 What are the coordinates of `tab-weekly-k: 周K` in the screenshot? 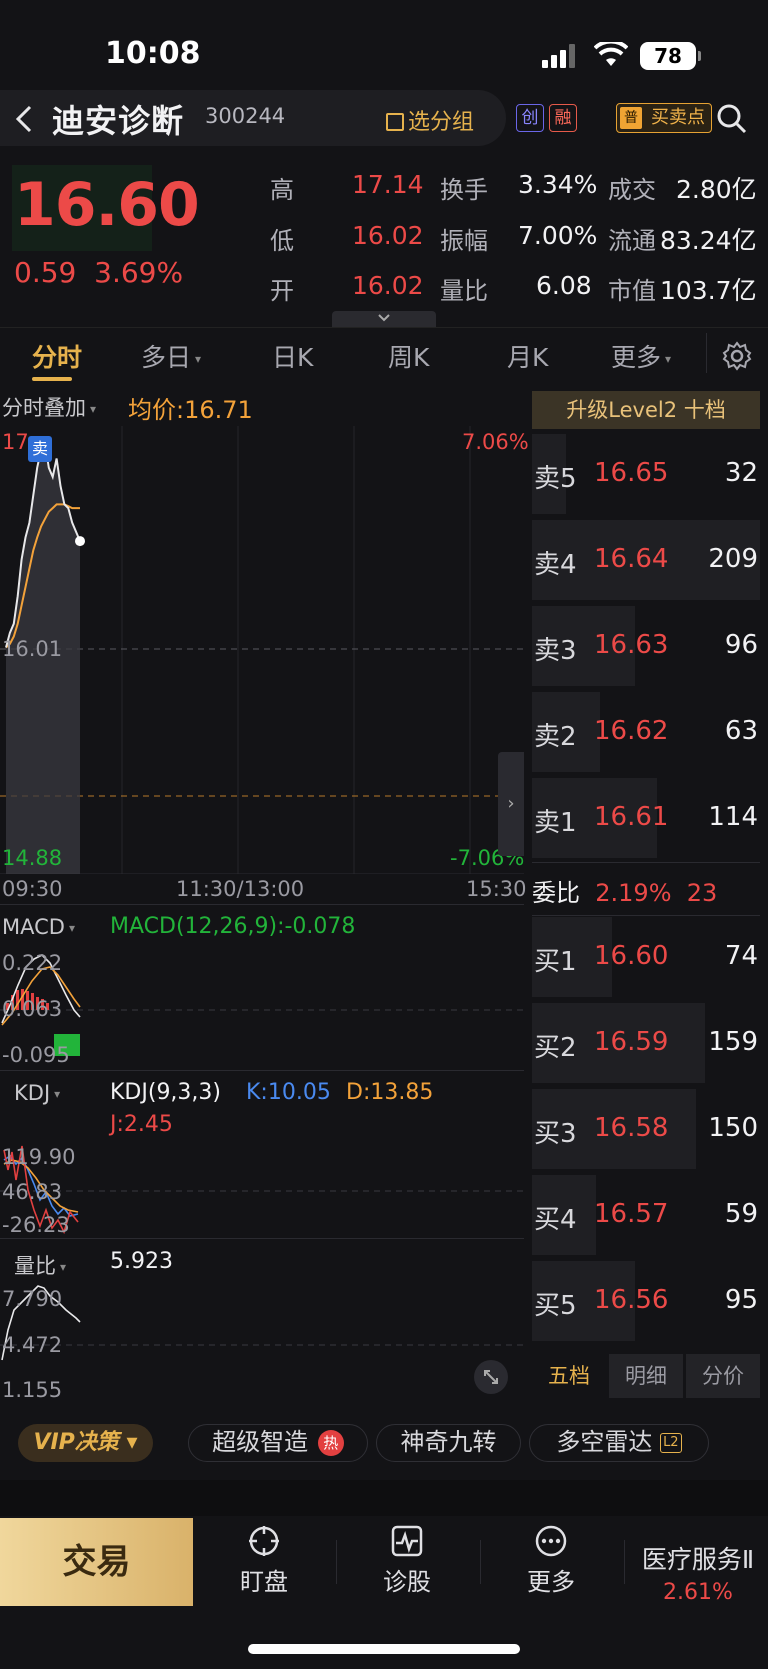 It's located at (408, 356).